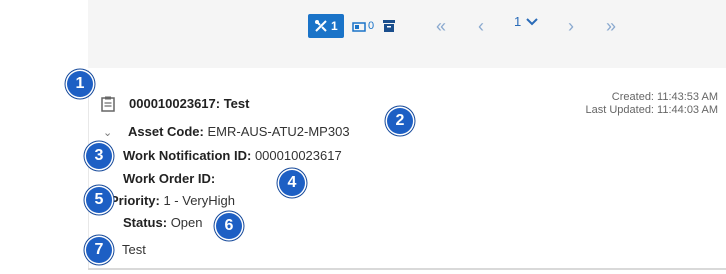 This screenshot has width=726, height=274. I want to click on card-divider, so click(88, 169).